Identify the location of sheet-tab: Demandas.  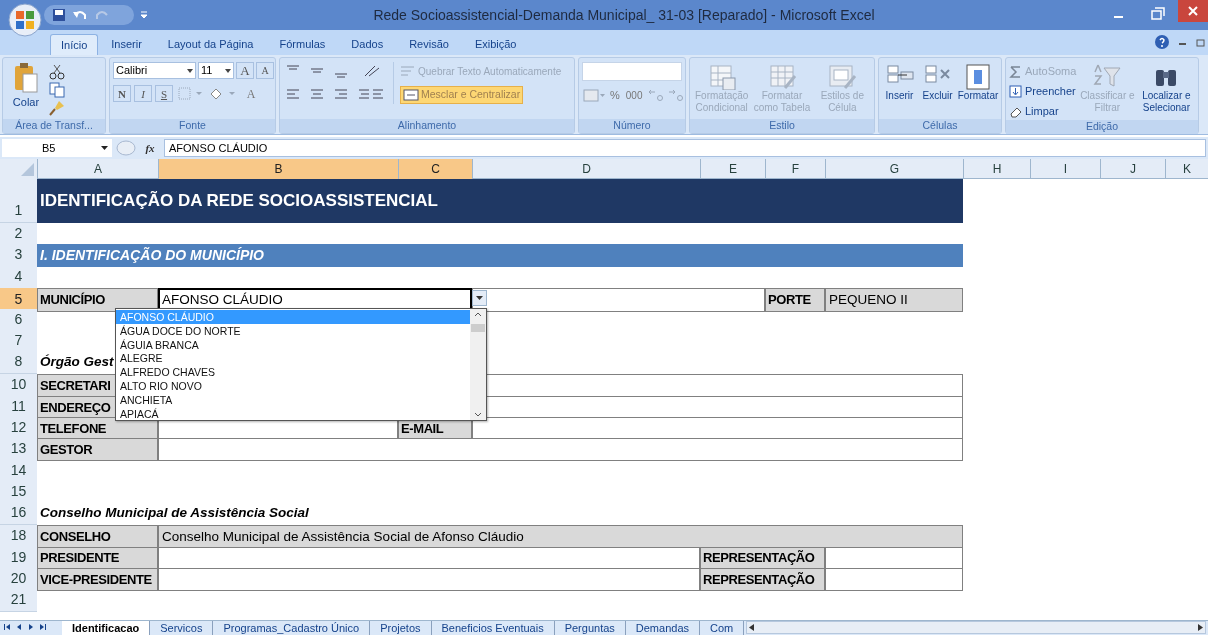
(662, 628).